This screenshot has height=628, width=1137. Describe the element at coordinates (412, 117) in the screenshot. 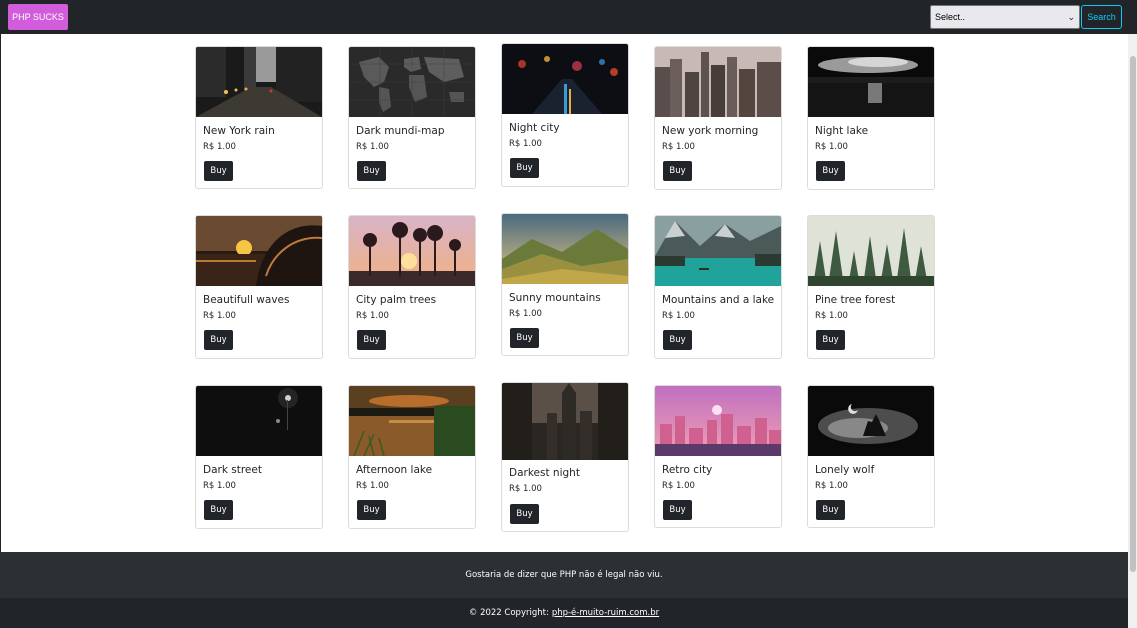

I see `product-card: Dark mundi-map R$ 1.00 Buy` at that location.